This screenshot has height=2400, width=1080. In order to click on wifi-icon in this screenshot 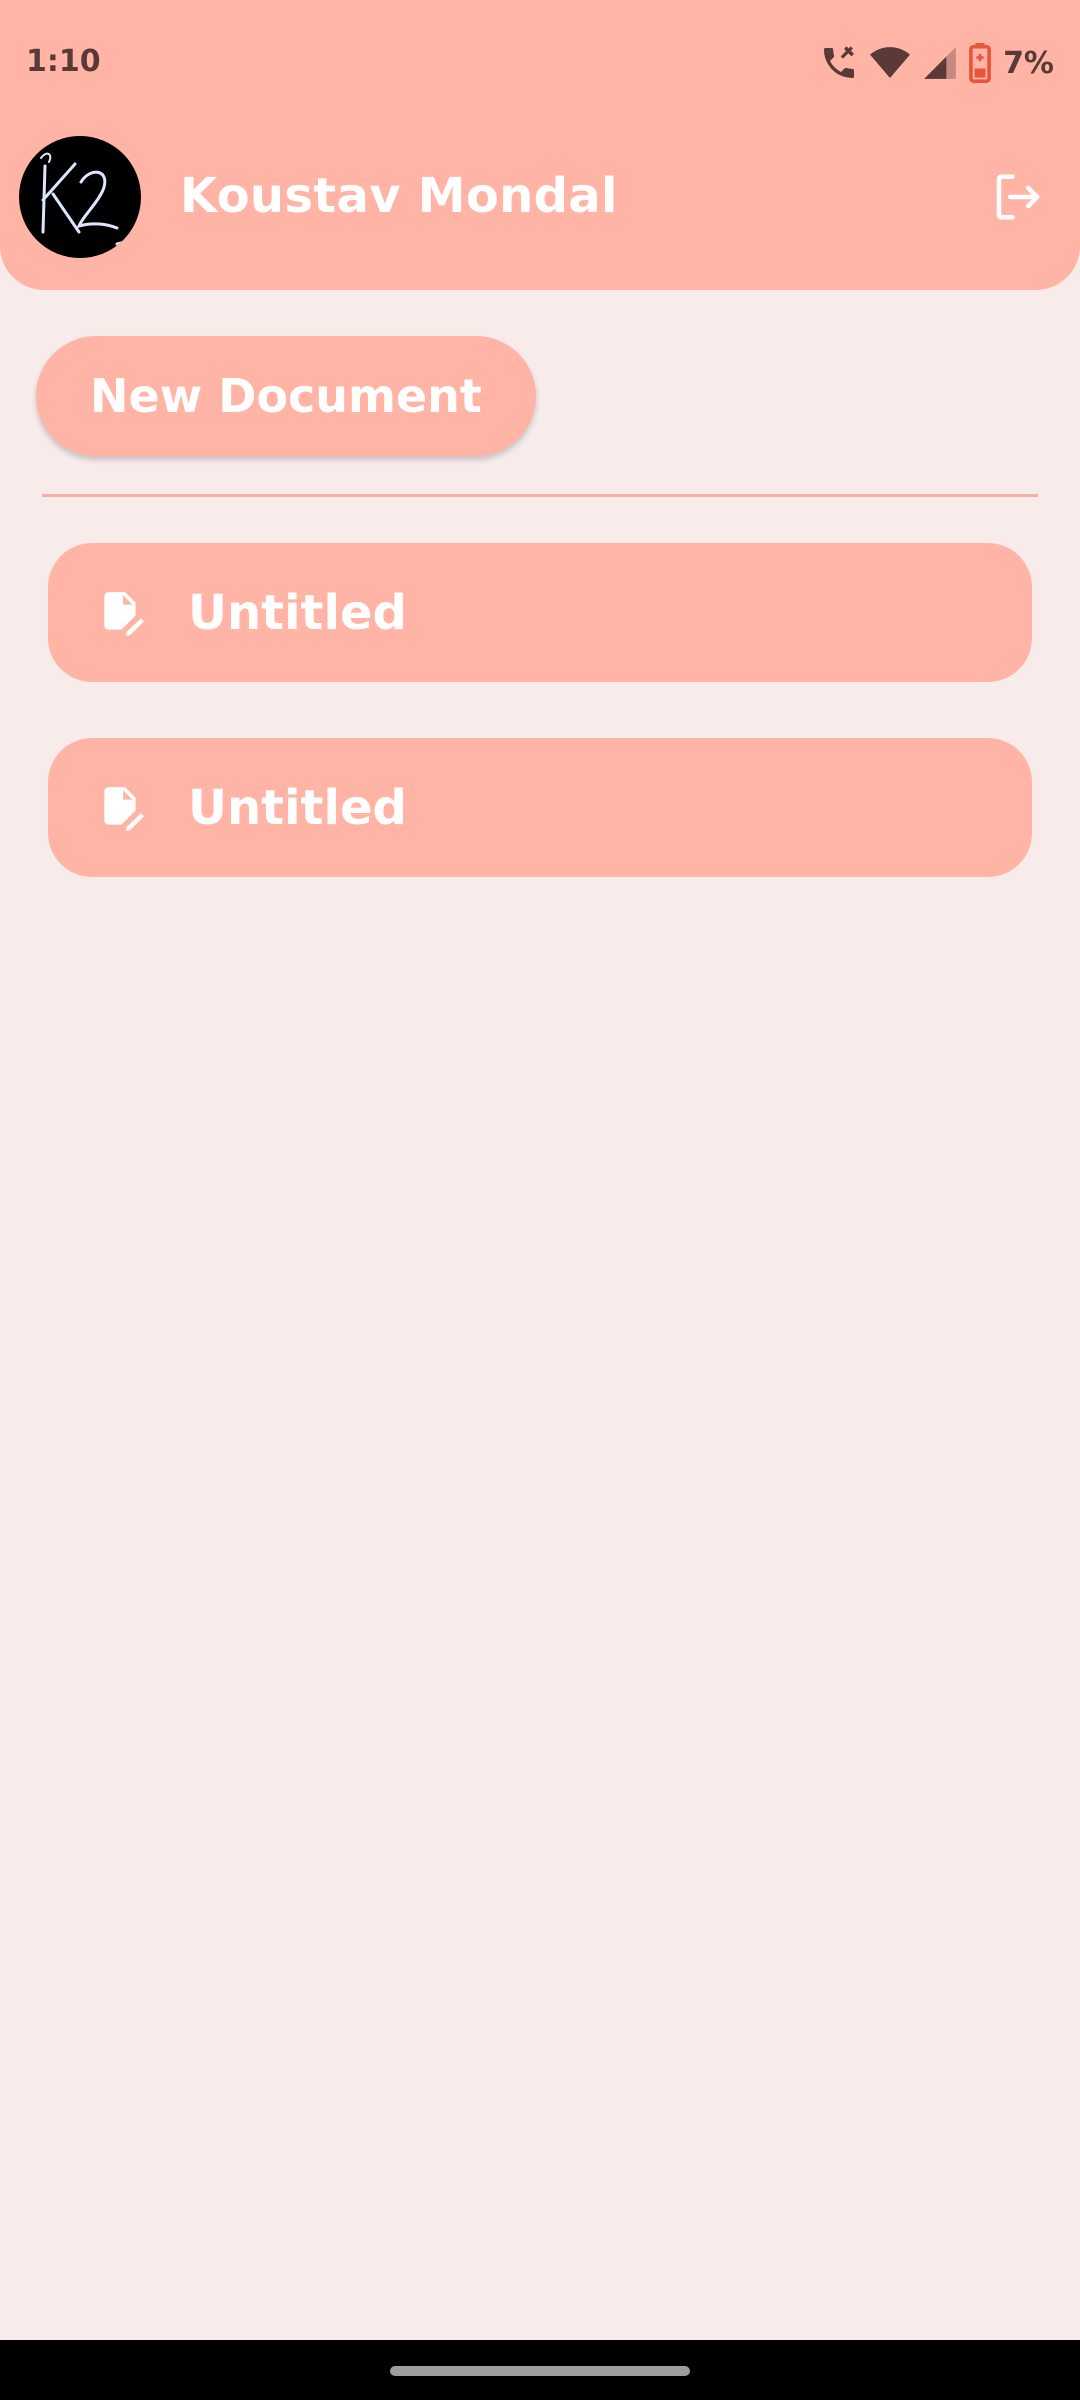, I will do `click(890, 62)`.